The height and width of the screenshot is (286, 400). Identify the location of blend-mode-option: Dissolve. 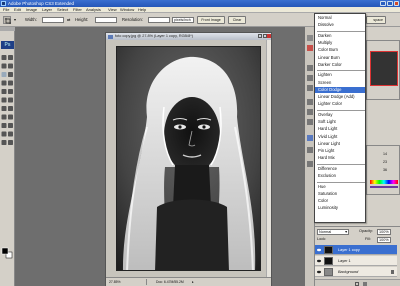
(340, 25).